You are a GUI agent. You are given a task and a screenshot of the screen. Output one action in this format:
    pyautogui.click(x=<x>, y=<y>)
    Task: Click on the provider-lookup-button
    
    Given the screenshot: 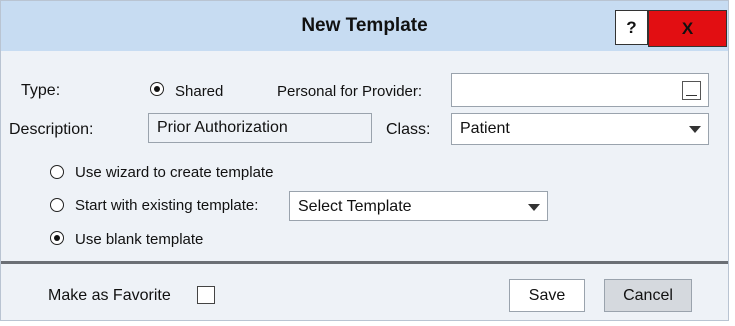 What is the action you would take?
    pyautogui.click(x=691, y=90)
    